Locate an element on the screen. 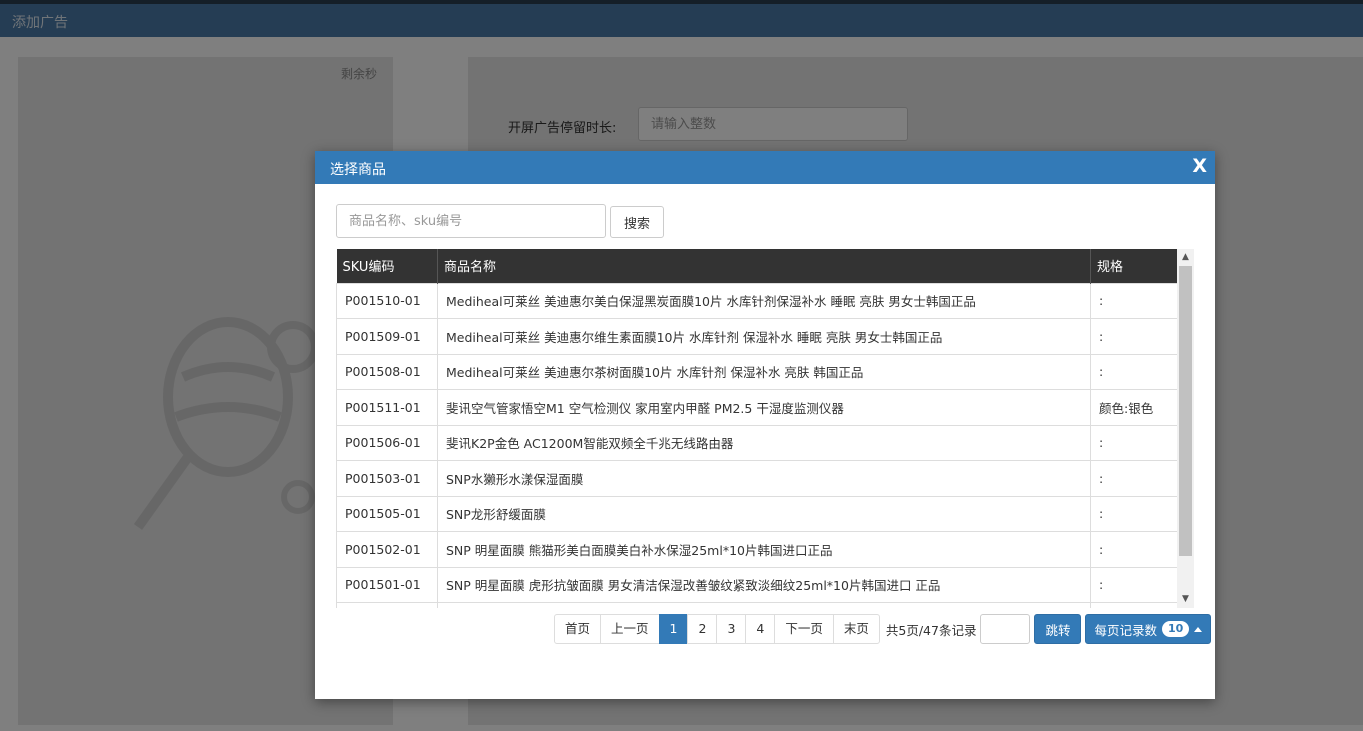  scroll-up-icon: ▲ is located at coordinates (1185, 257).